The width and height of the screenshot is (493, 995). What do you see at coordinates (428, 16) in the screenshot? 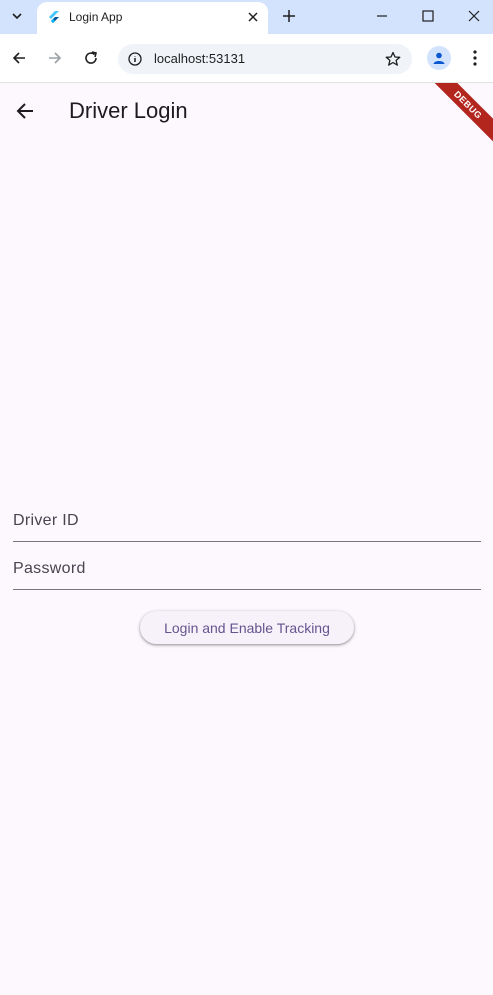
I see `maximize-icon` at bounding box center [428, 16].